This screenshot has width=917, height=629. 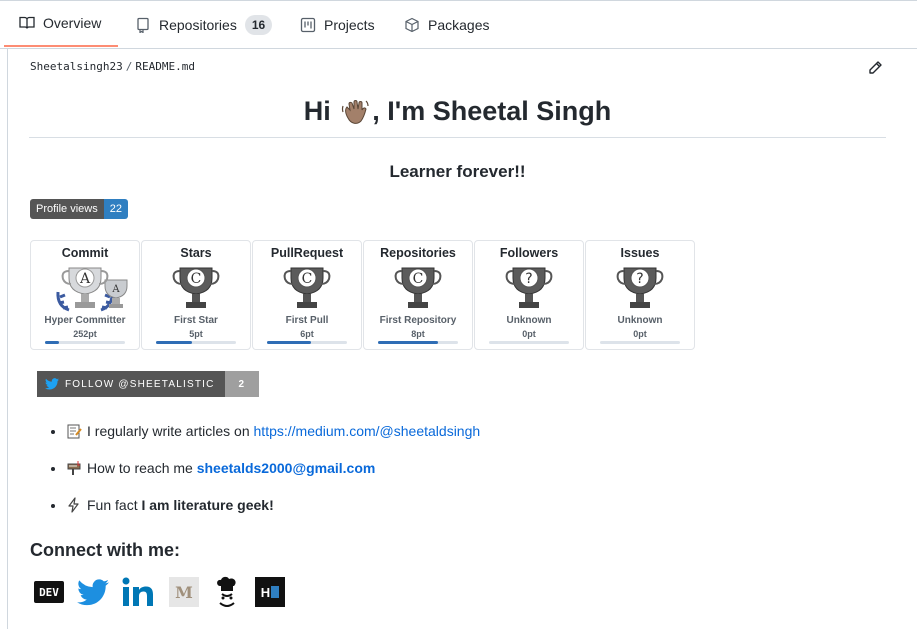 I want to click on profile-views-count: 22, so click(x=115, y=209).